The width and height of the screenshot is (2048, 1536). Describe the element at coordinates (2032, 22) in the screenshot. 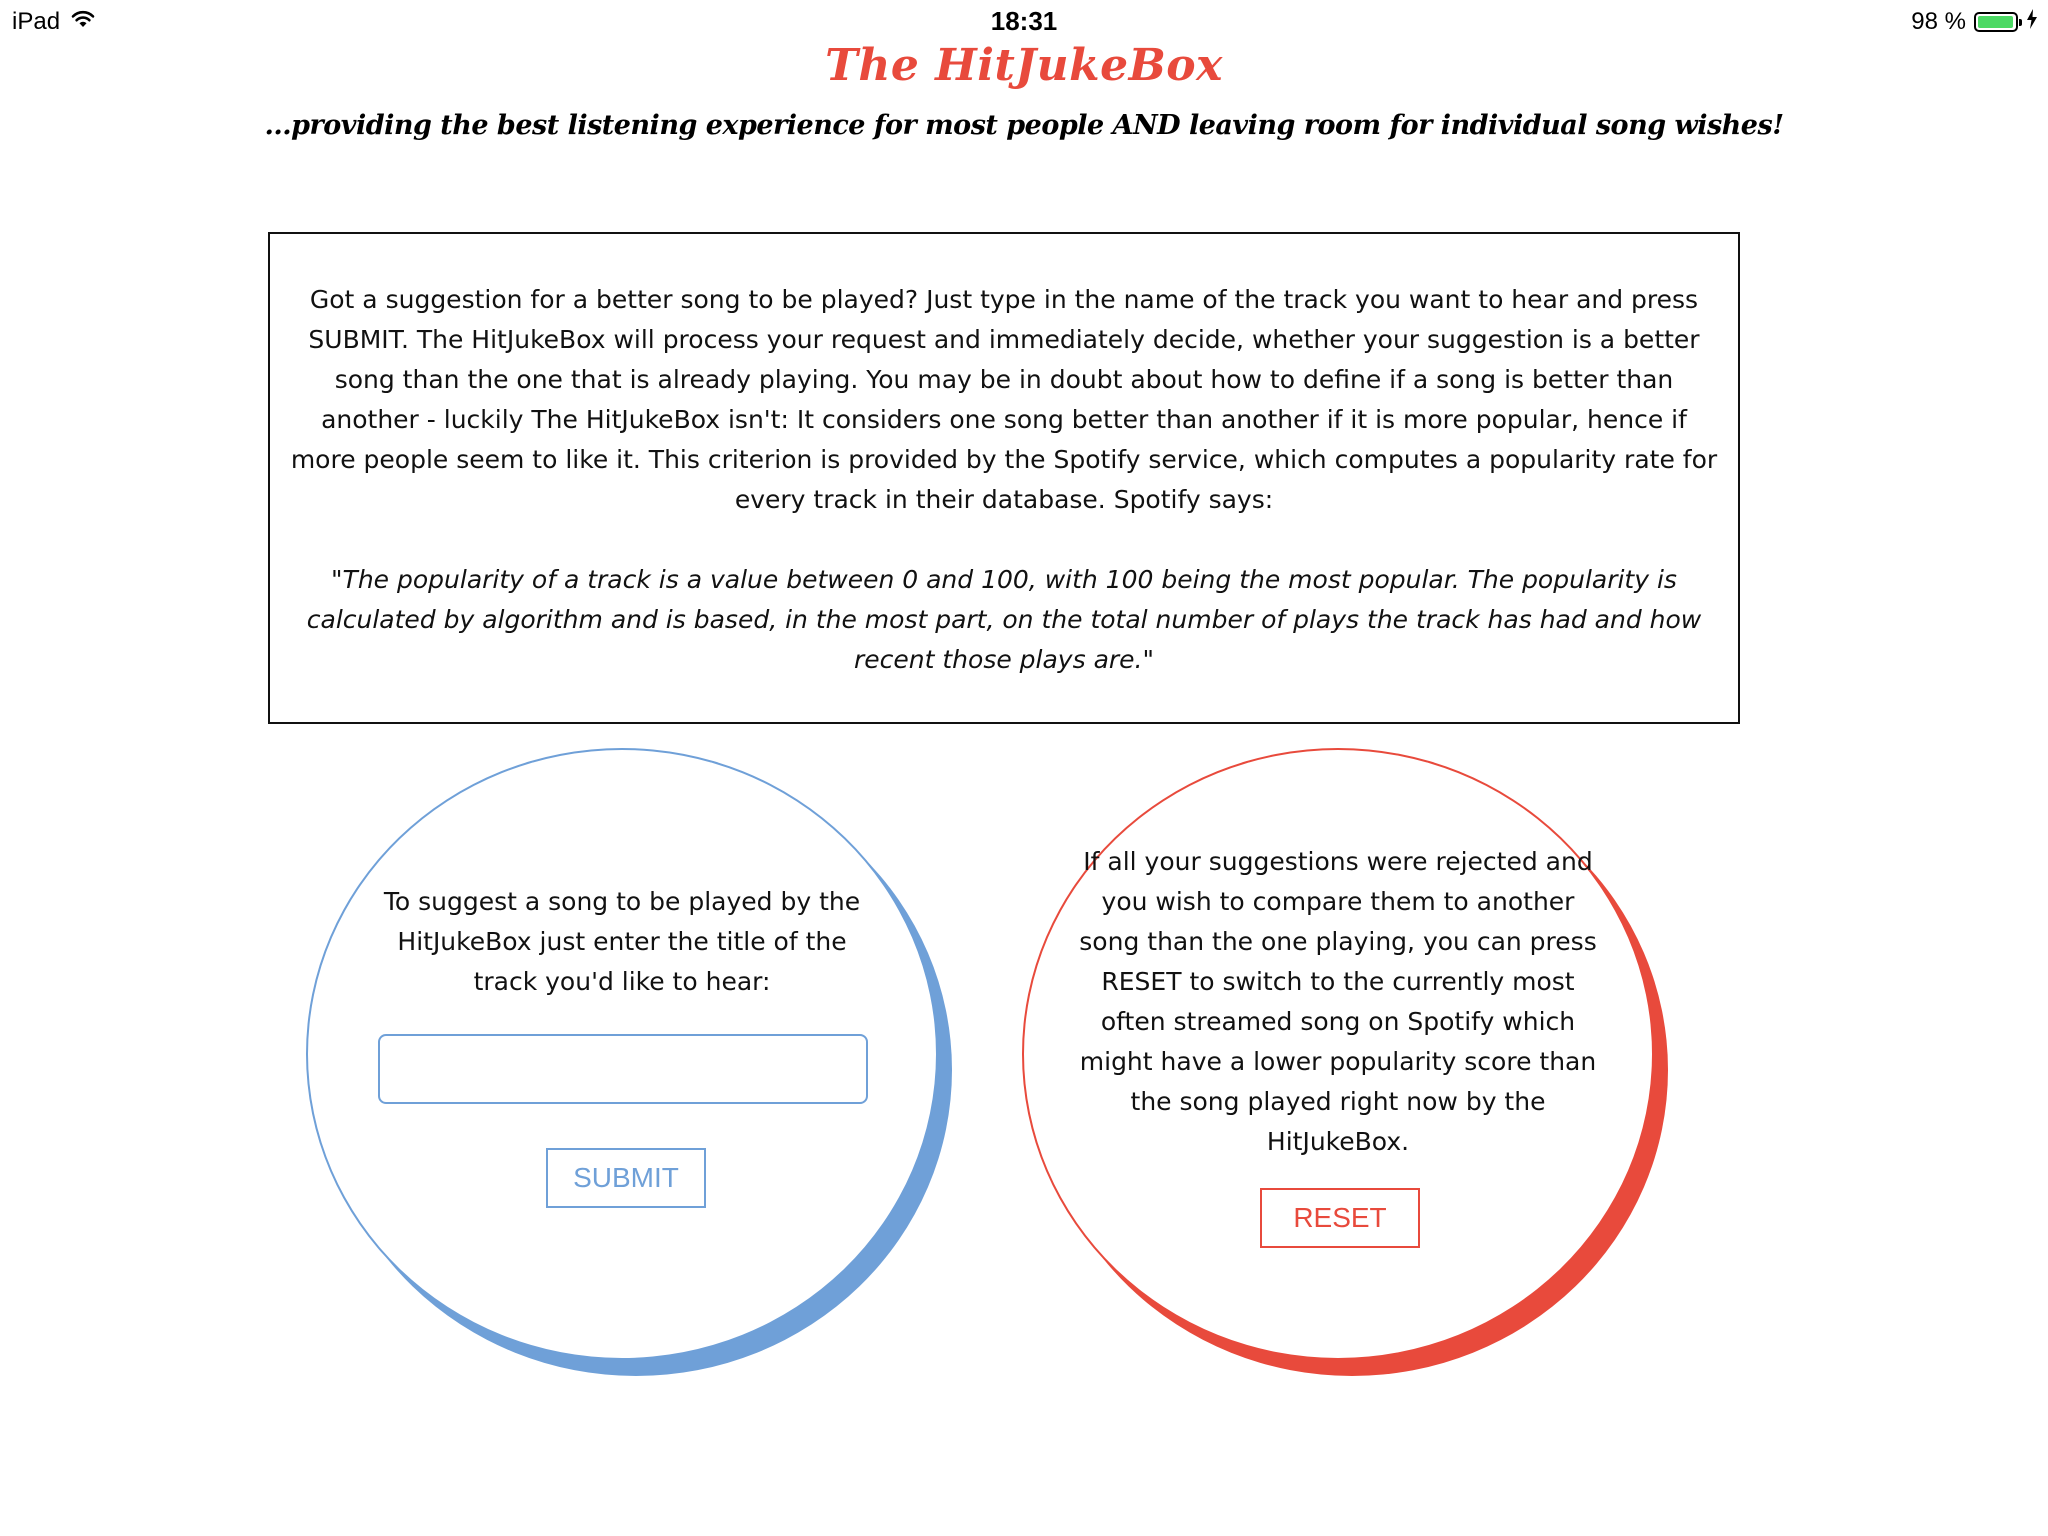

I see `charging-bolt-icon` at that location.